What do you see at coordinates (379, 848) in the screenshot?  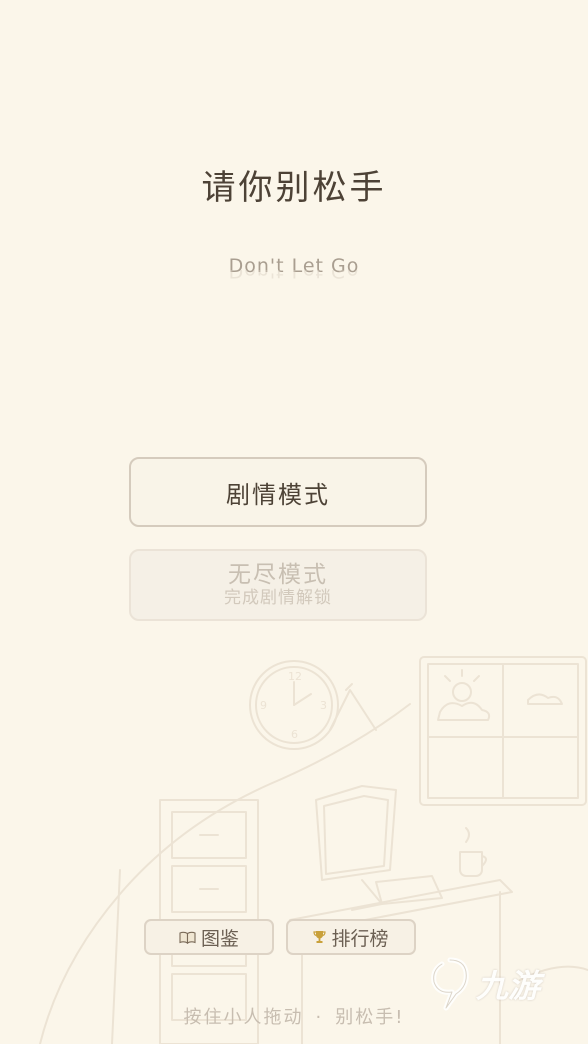 I see `computer-drawing` at bounding box center [379, 848].